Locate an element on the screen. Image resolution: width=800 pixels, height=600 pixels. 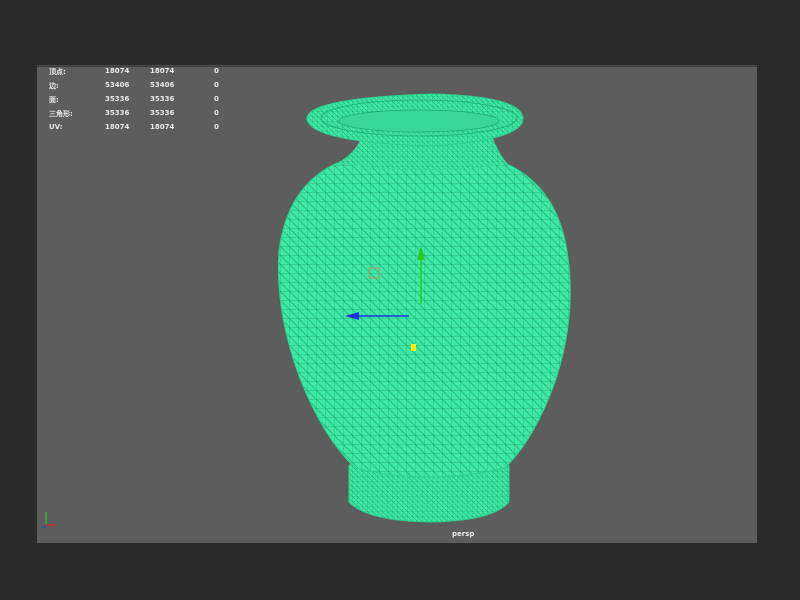
hud-label: 三角形: is located at coordinates (61, 114).